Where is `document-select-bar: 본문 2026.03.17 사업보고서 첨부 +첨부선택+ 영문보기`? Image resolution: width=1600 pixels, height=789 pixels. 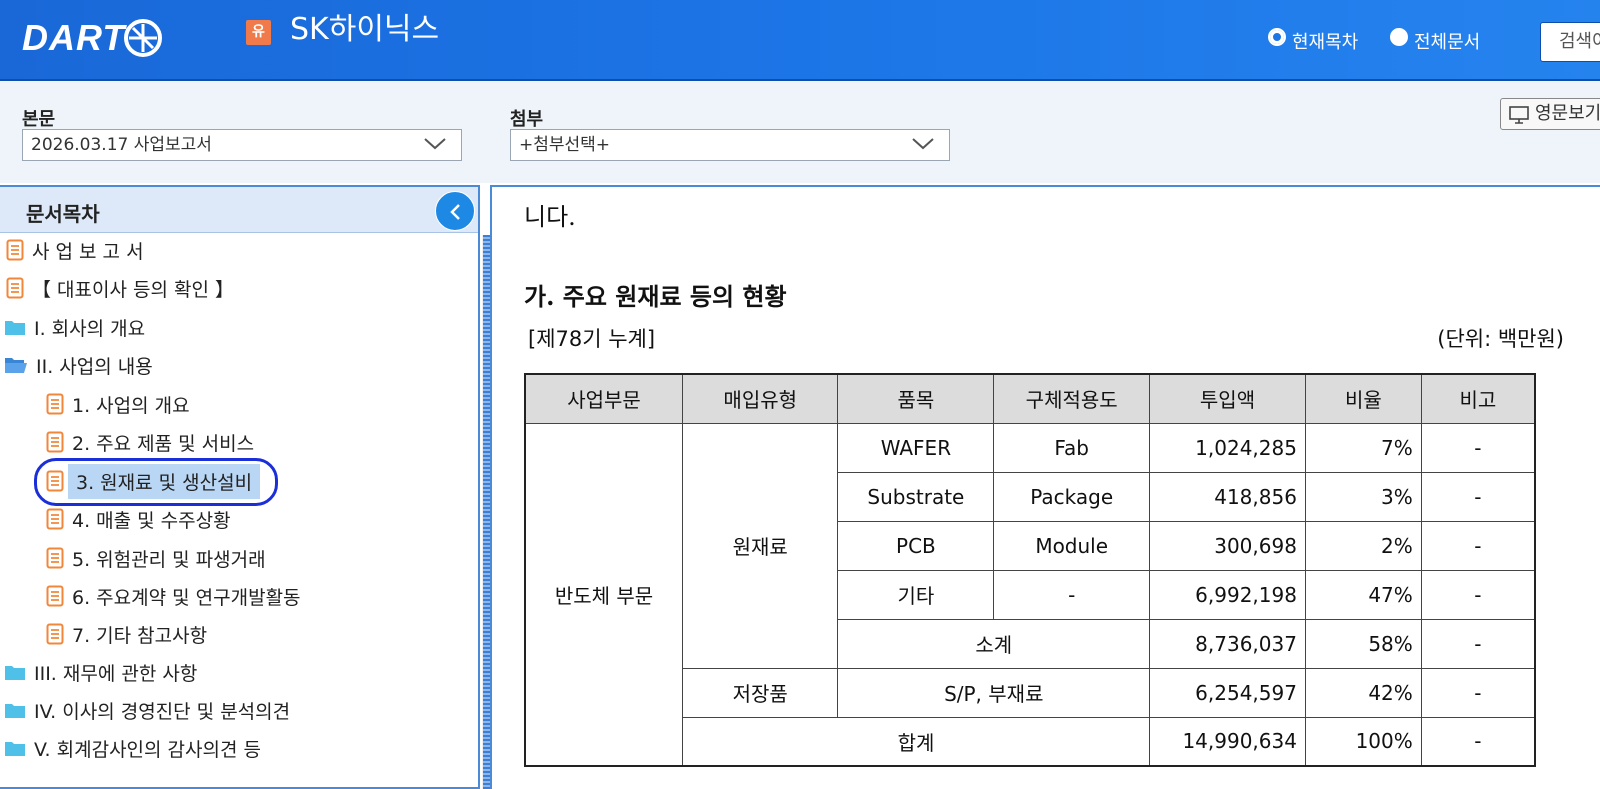
document-select-bar: 본문 2026.03.17 사업보고서 첨부 +첨부선택+ 영문보기 is located at coordinates (800, 132).